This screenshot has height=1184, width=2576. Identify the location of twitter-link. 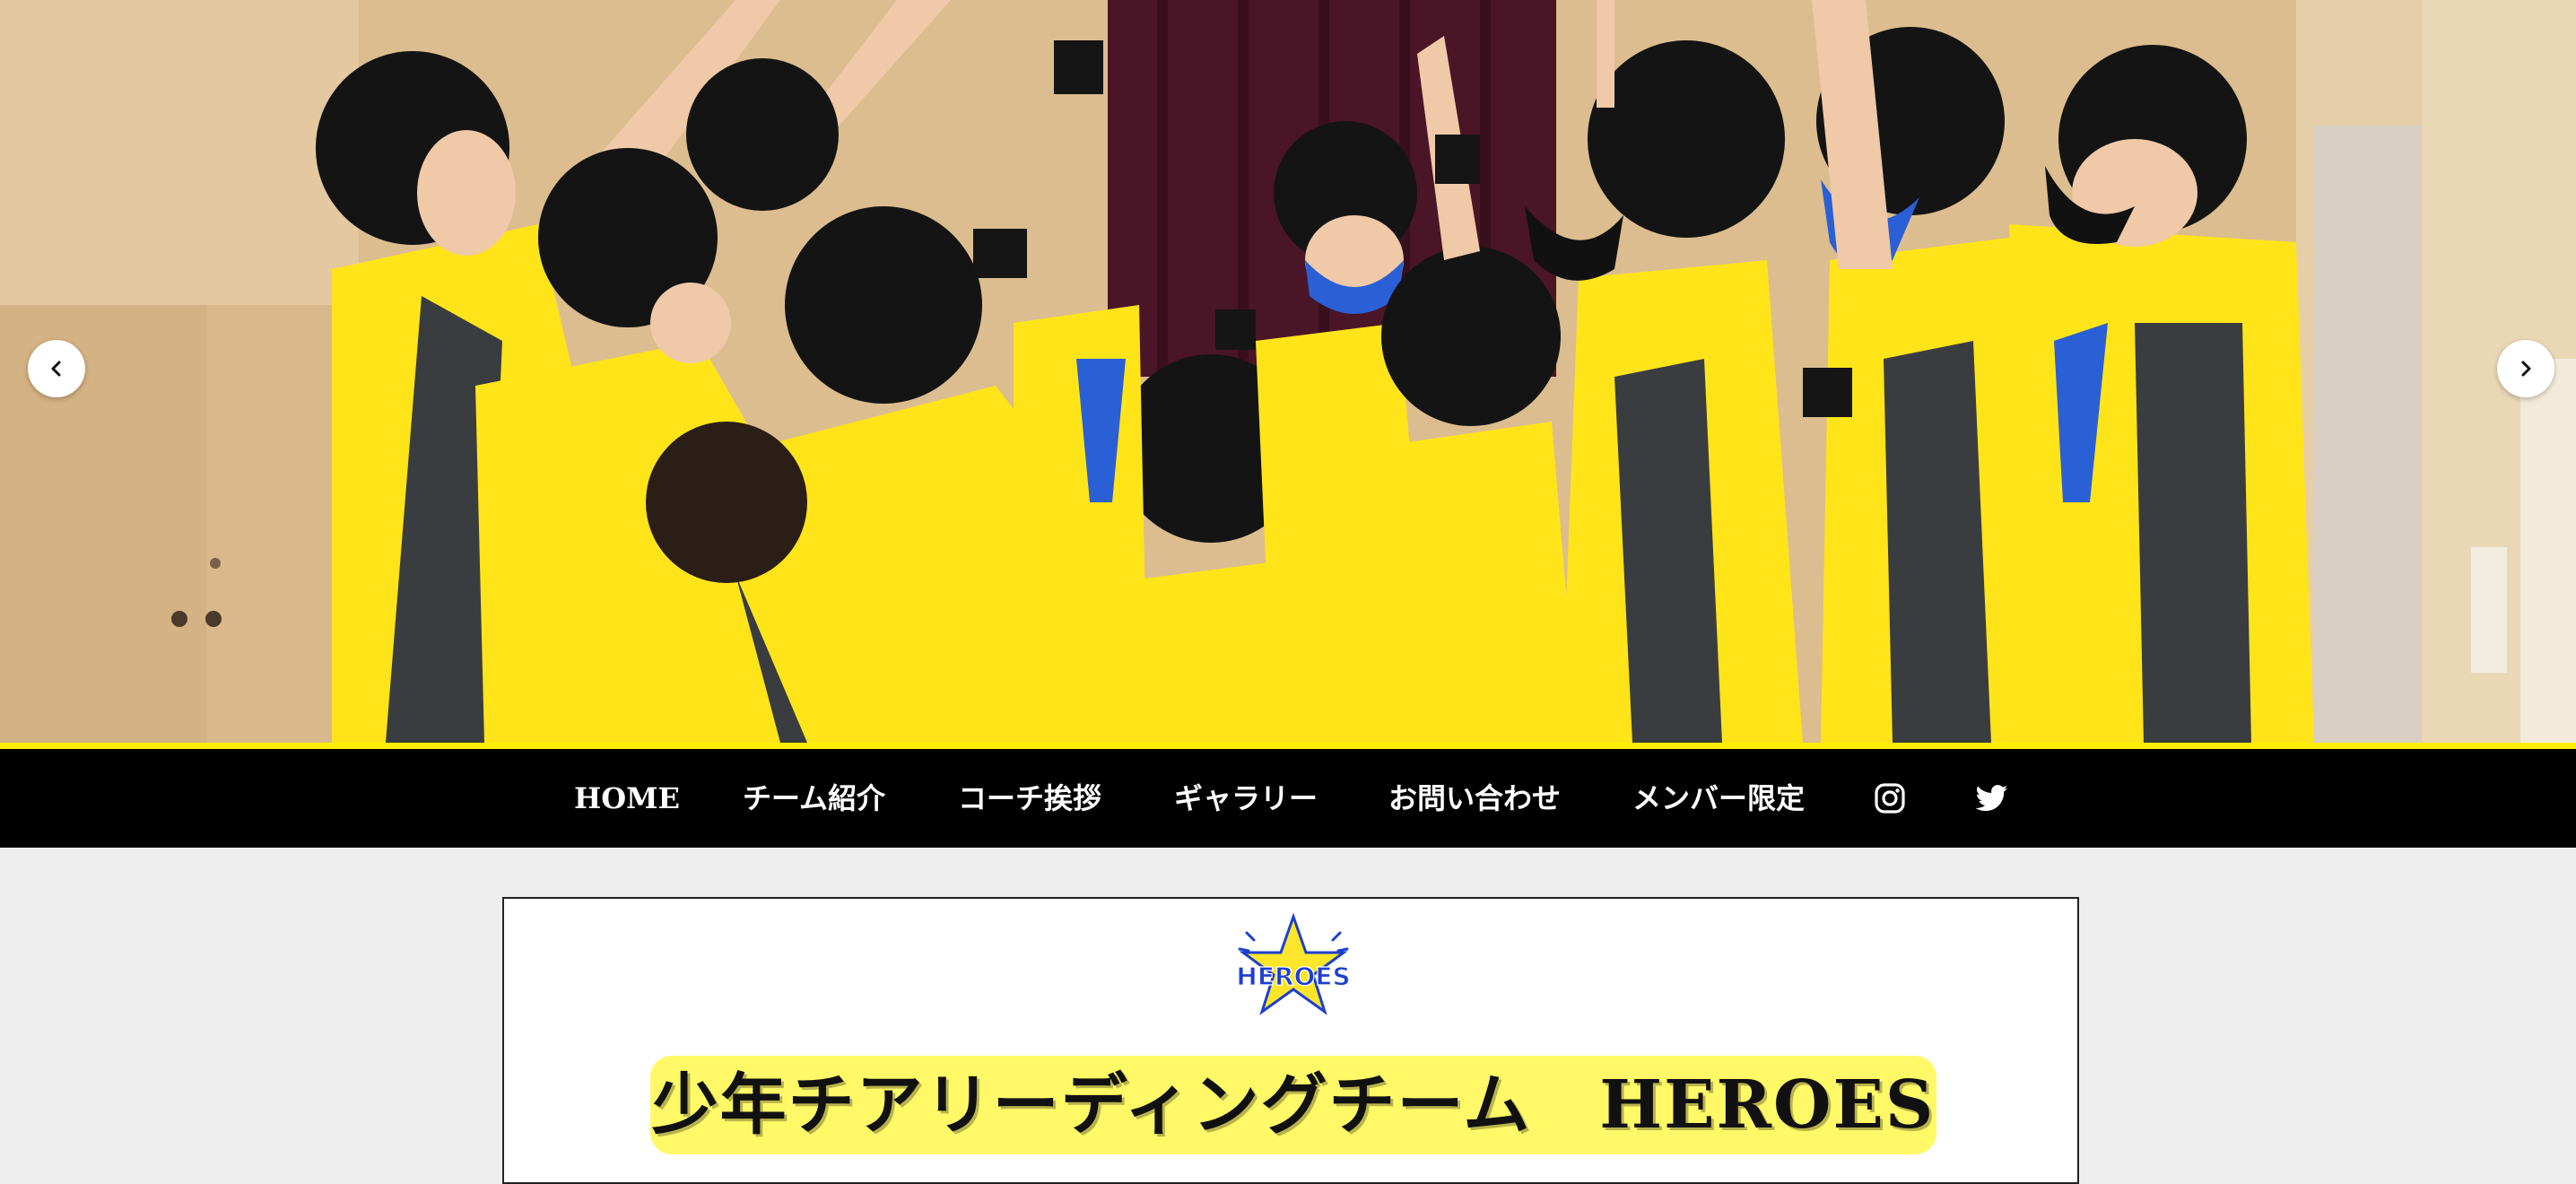
(1992, 798).